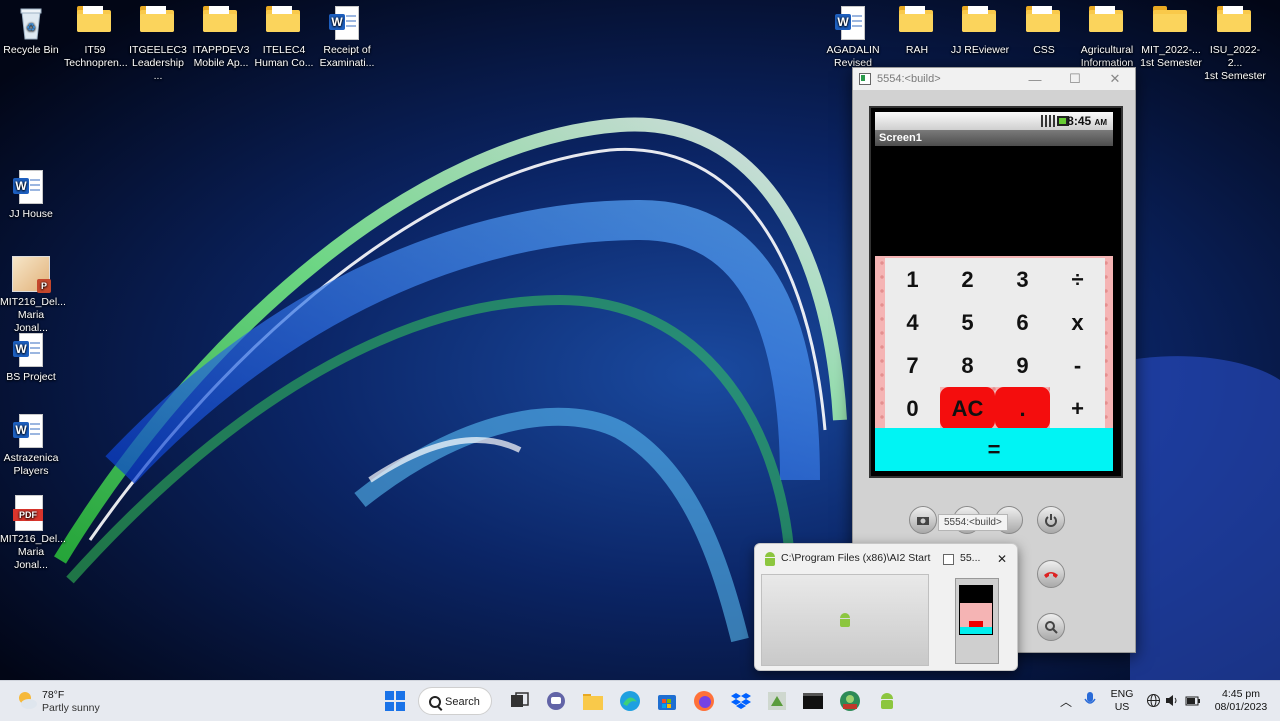 The image size is (1280, 721). What do you see at coordinates (284, 50) in the screenshot?
I see `desktop-icon-label: ITELEC4` at bounding box center [284, 50].